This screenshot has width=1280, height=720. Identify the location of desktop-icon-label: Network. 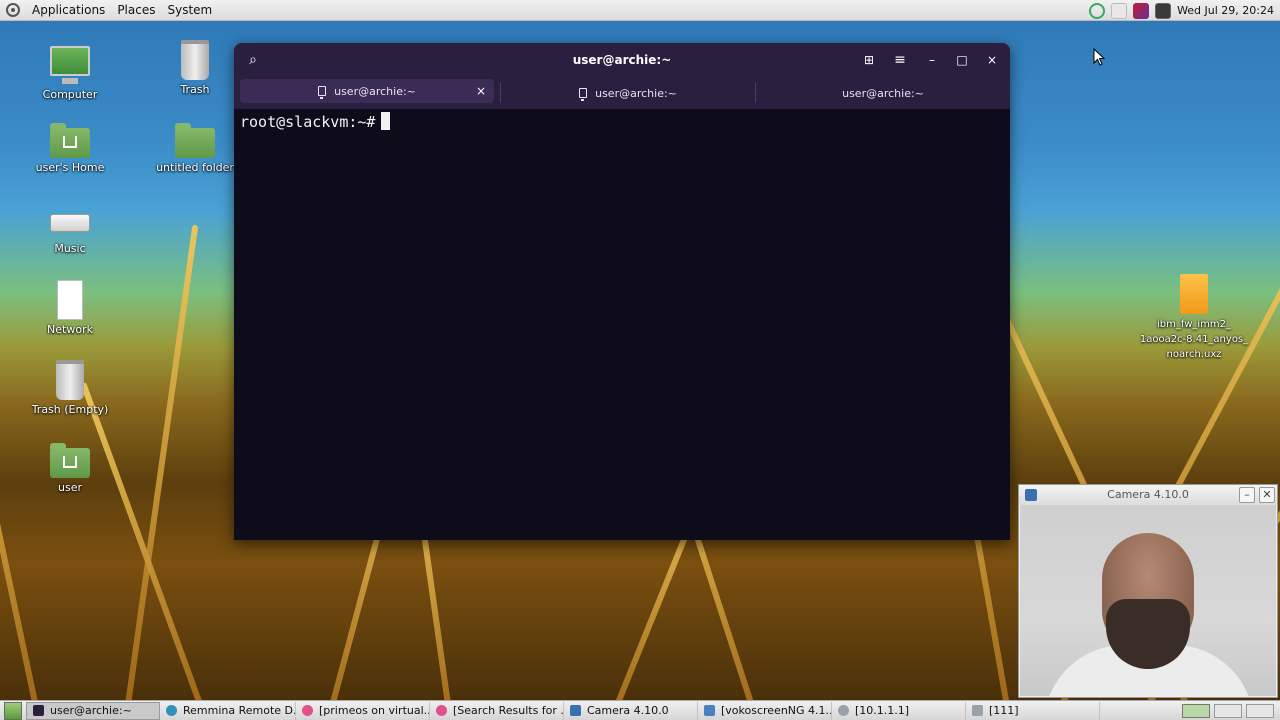
(70, 329).